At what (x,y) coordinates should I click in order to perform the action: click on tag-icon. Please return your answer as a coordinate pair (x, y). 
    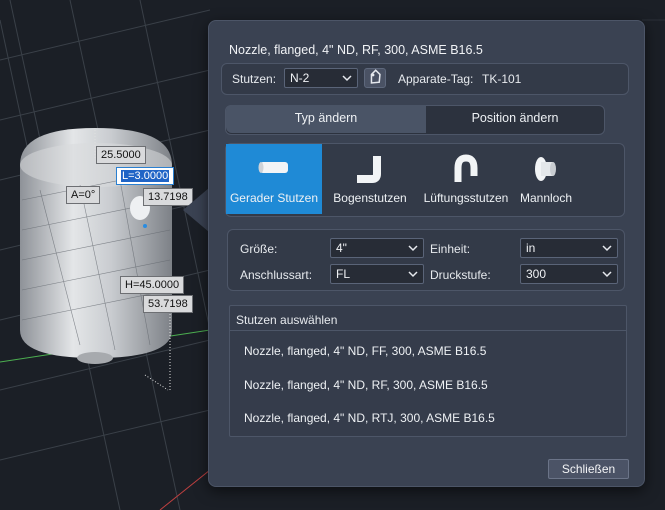
    Looking at the image, I should click on (375, 76).